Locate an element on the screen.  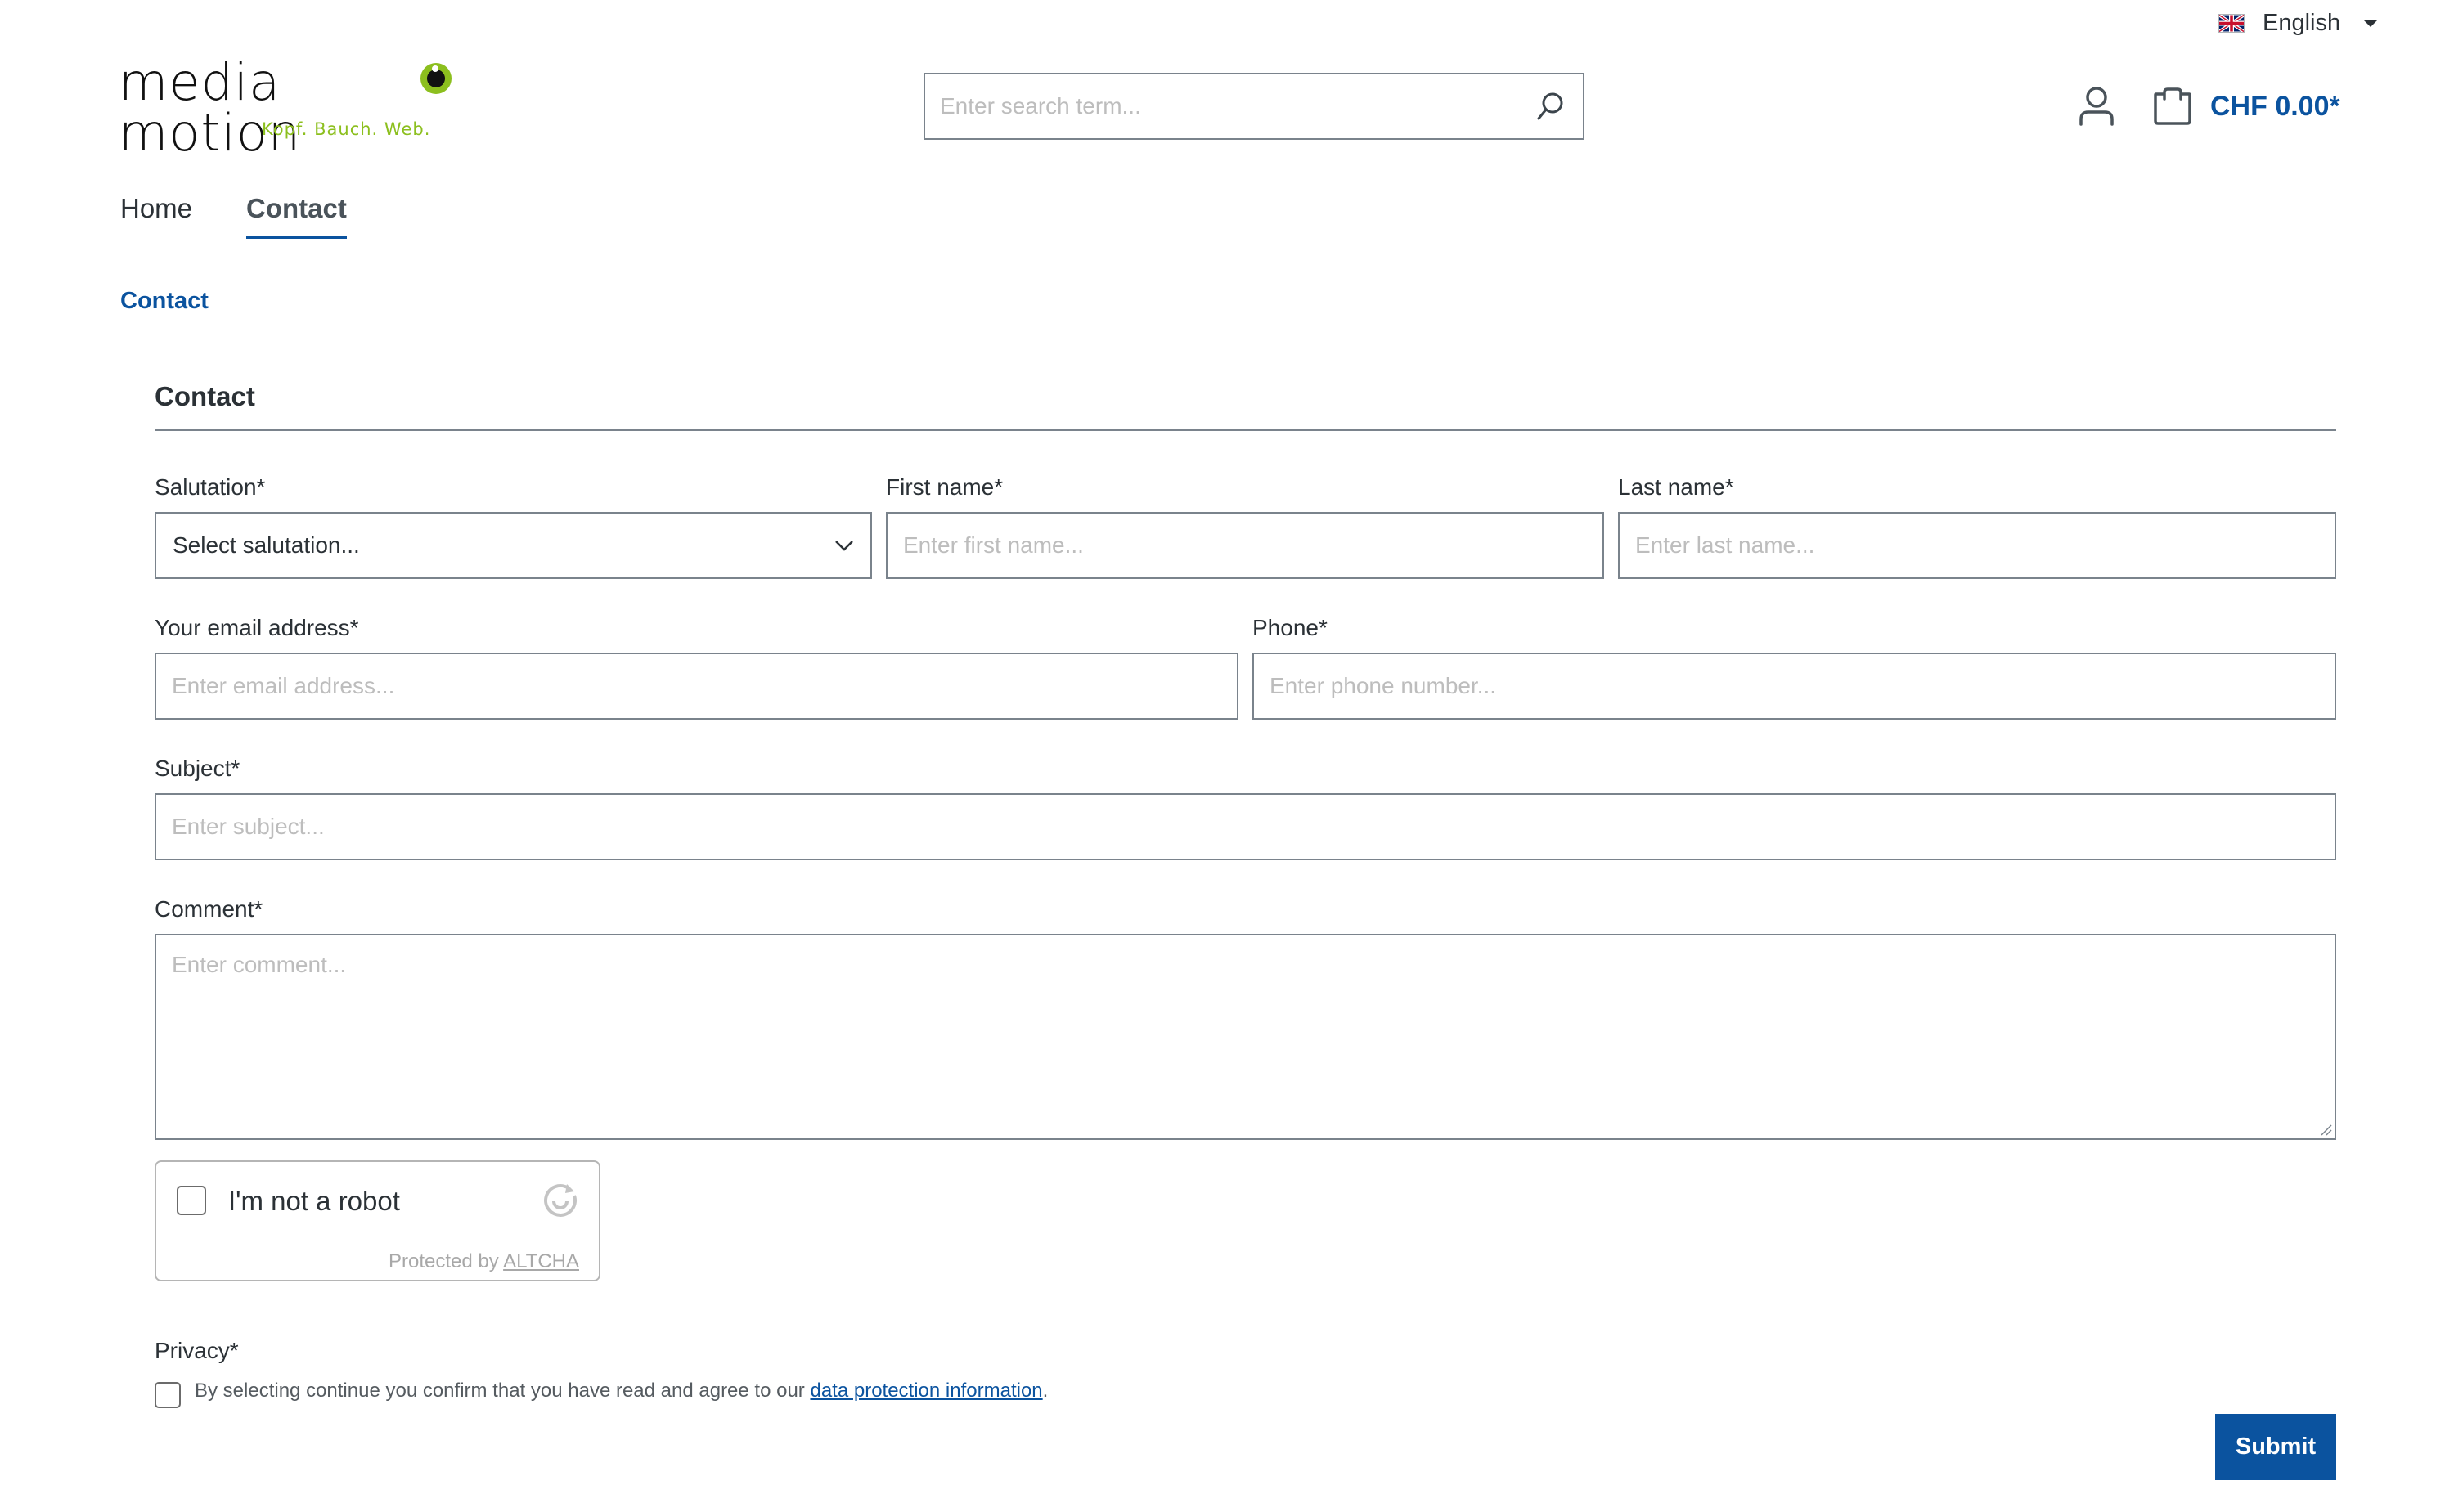
shopping-bag-icon is located at coordinates (2173, 106).